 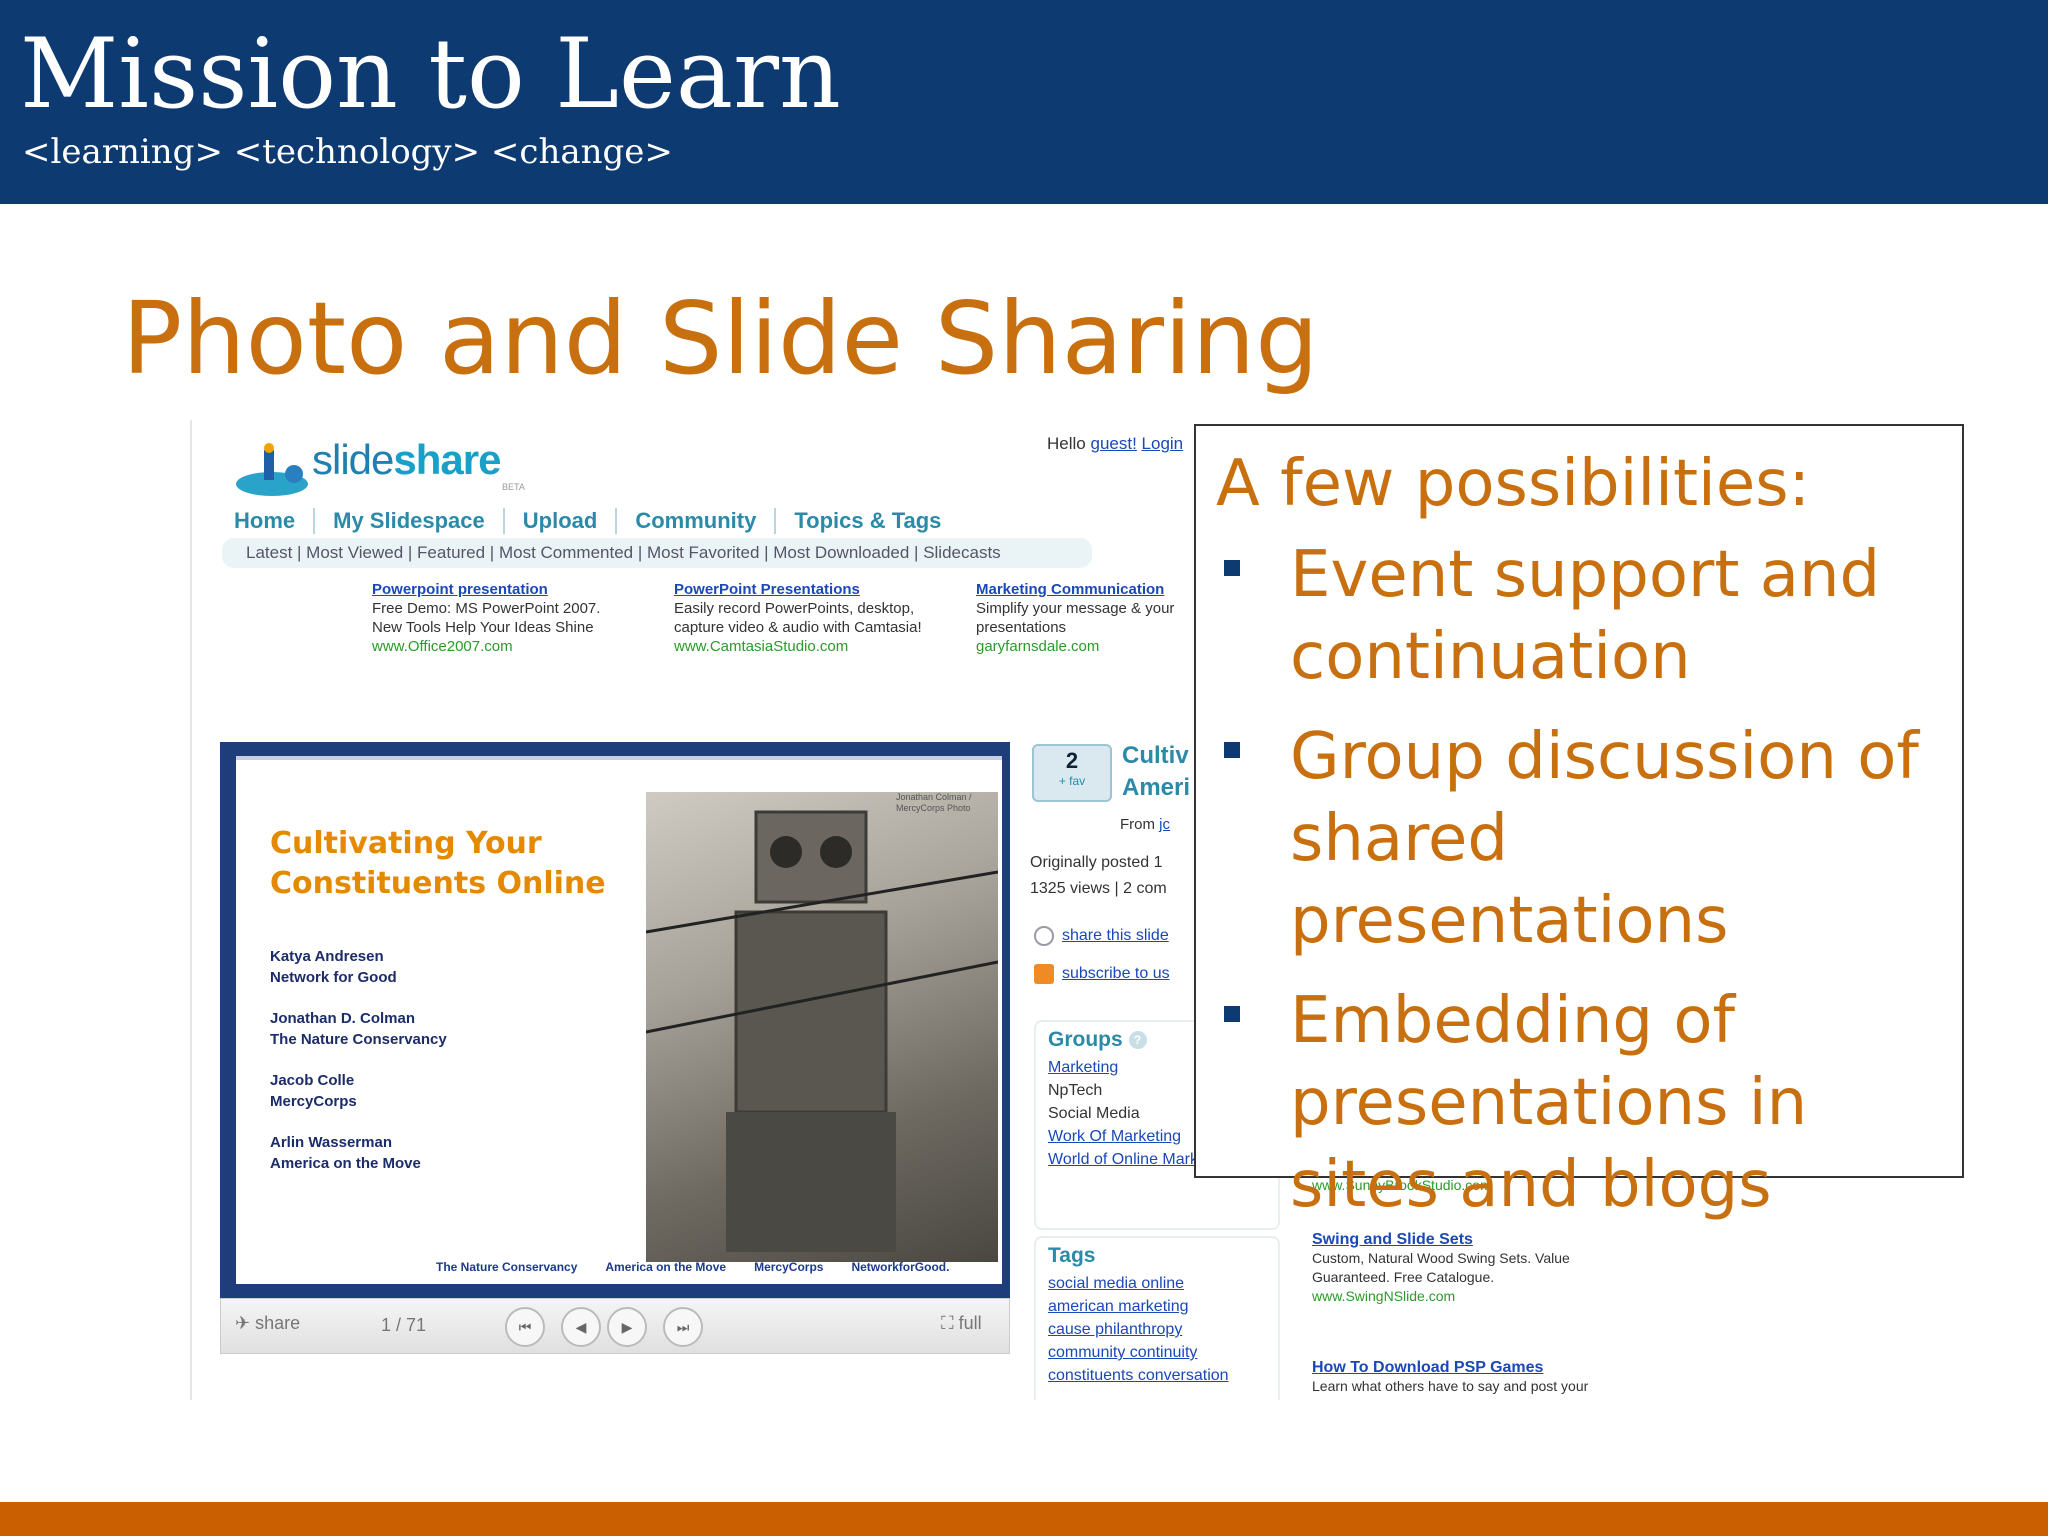 I want to click on tag-item: social media online, so click(x=1157, y=1283).